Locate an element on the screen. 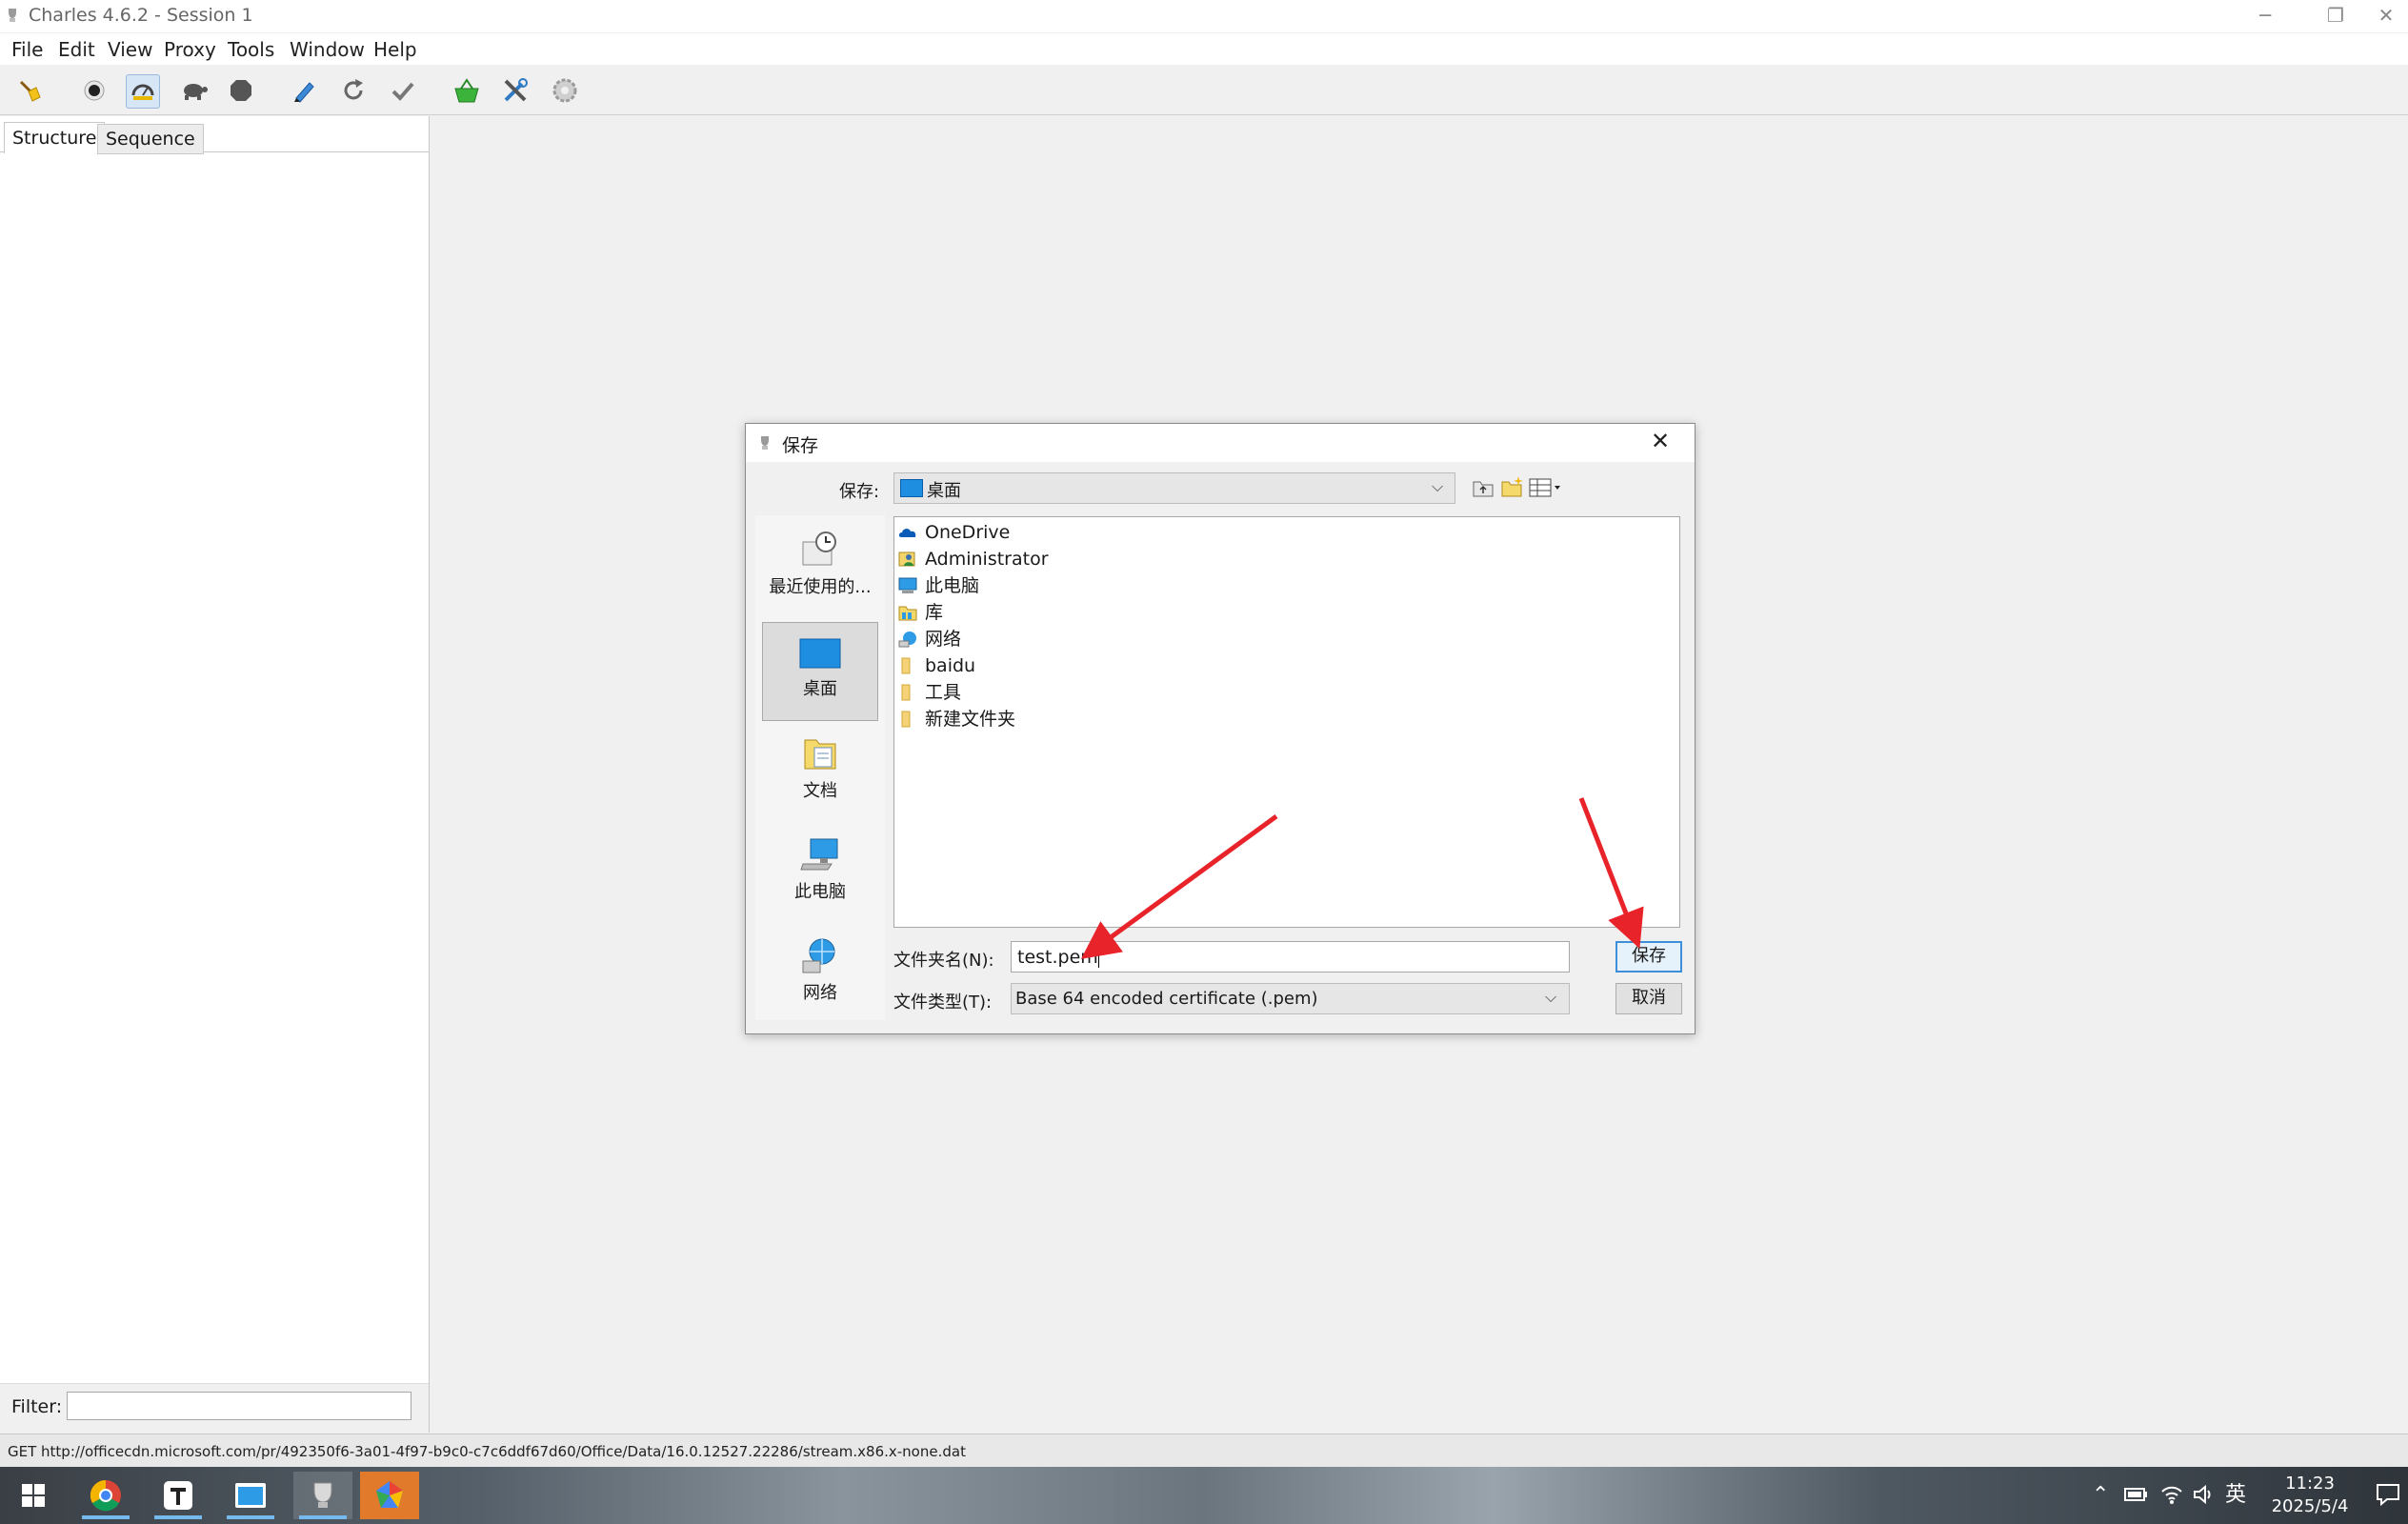  start-button is located at coordinates (33, 1495).